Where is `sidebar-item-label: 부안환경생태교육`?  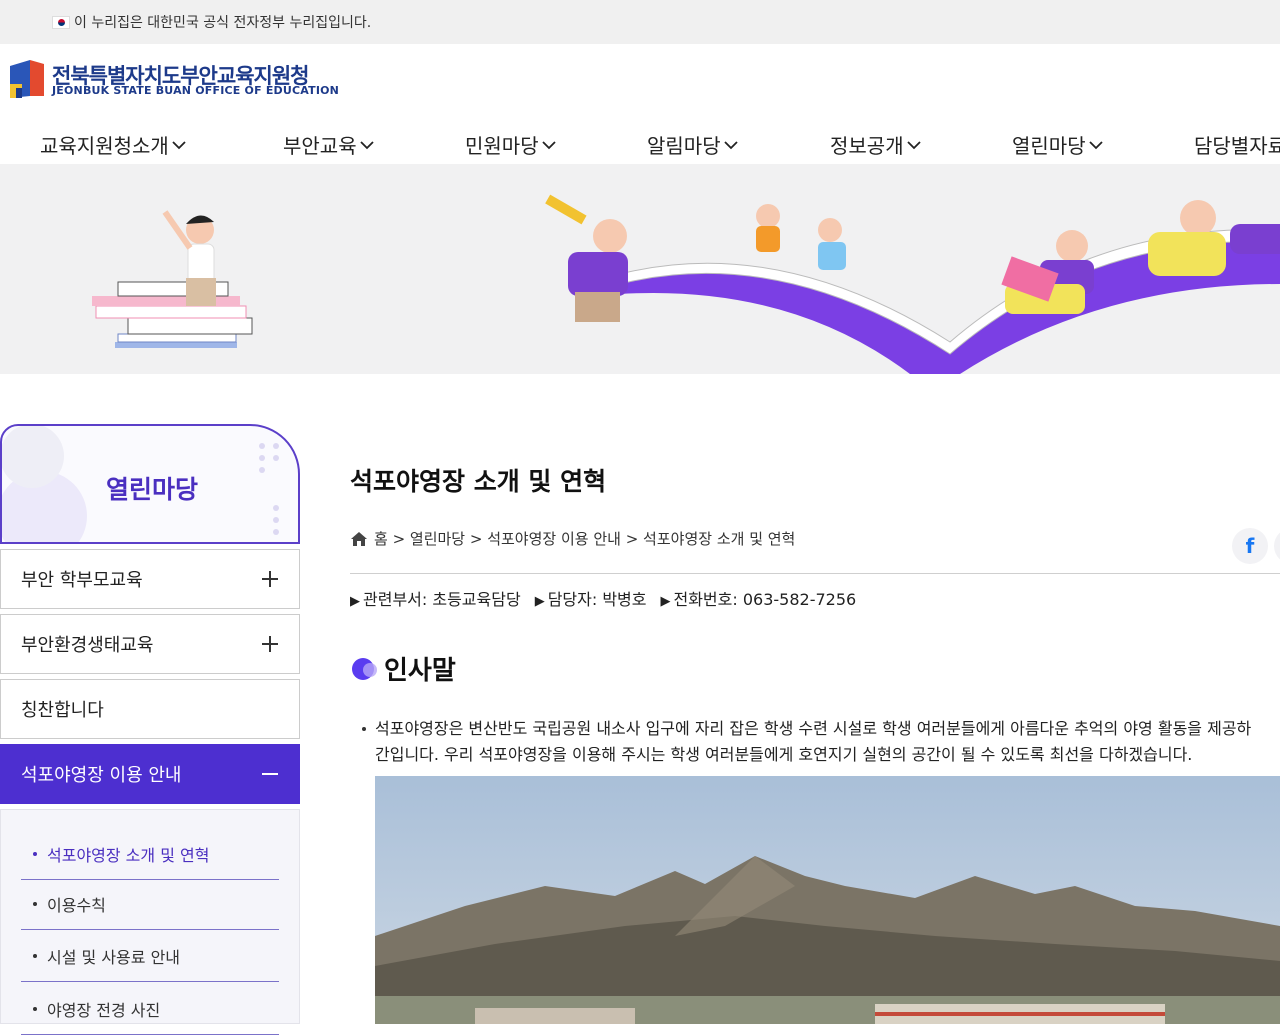
sidebar-item-label: 부안환경생태교육 is located at coordinates (87, 645).